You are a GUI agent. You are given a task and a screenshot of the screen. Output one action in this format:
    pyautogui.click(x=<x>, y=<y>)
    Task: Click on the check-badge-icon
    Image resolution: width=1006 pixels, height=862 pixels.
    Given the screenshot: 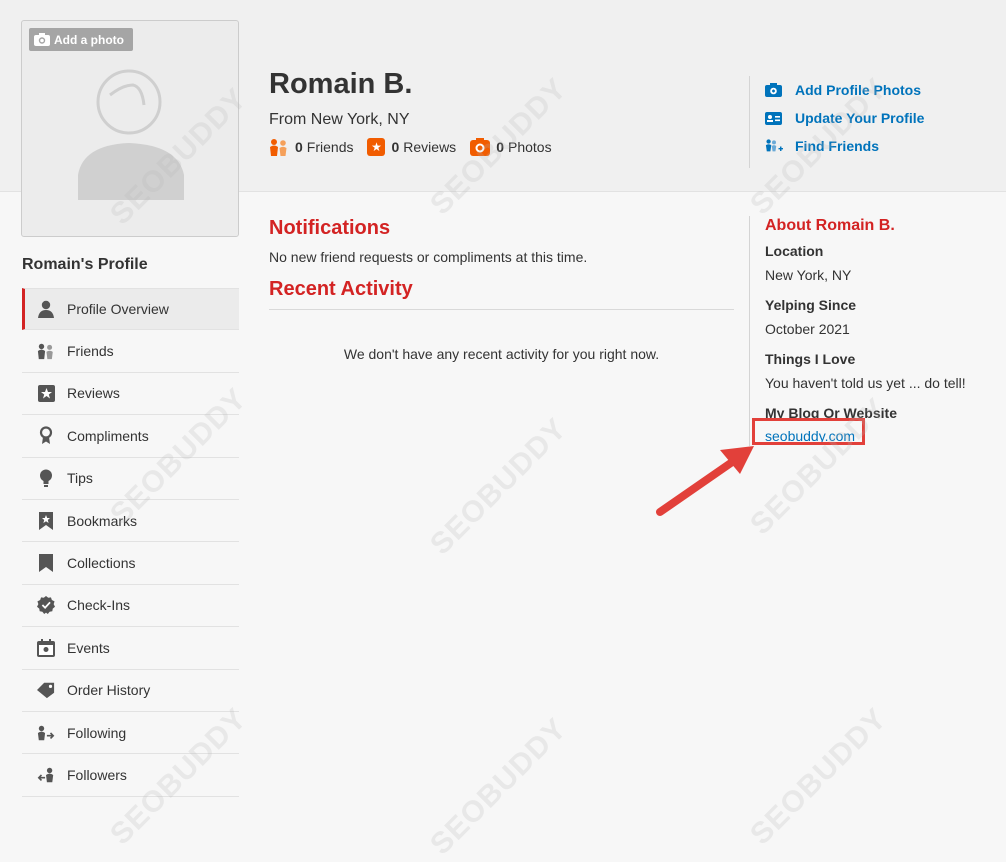 What is the action you would take?
    pyautogui.click(x=46, y=605)
    